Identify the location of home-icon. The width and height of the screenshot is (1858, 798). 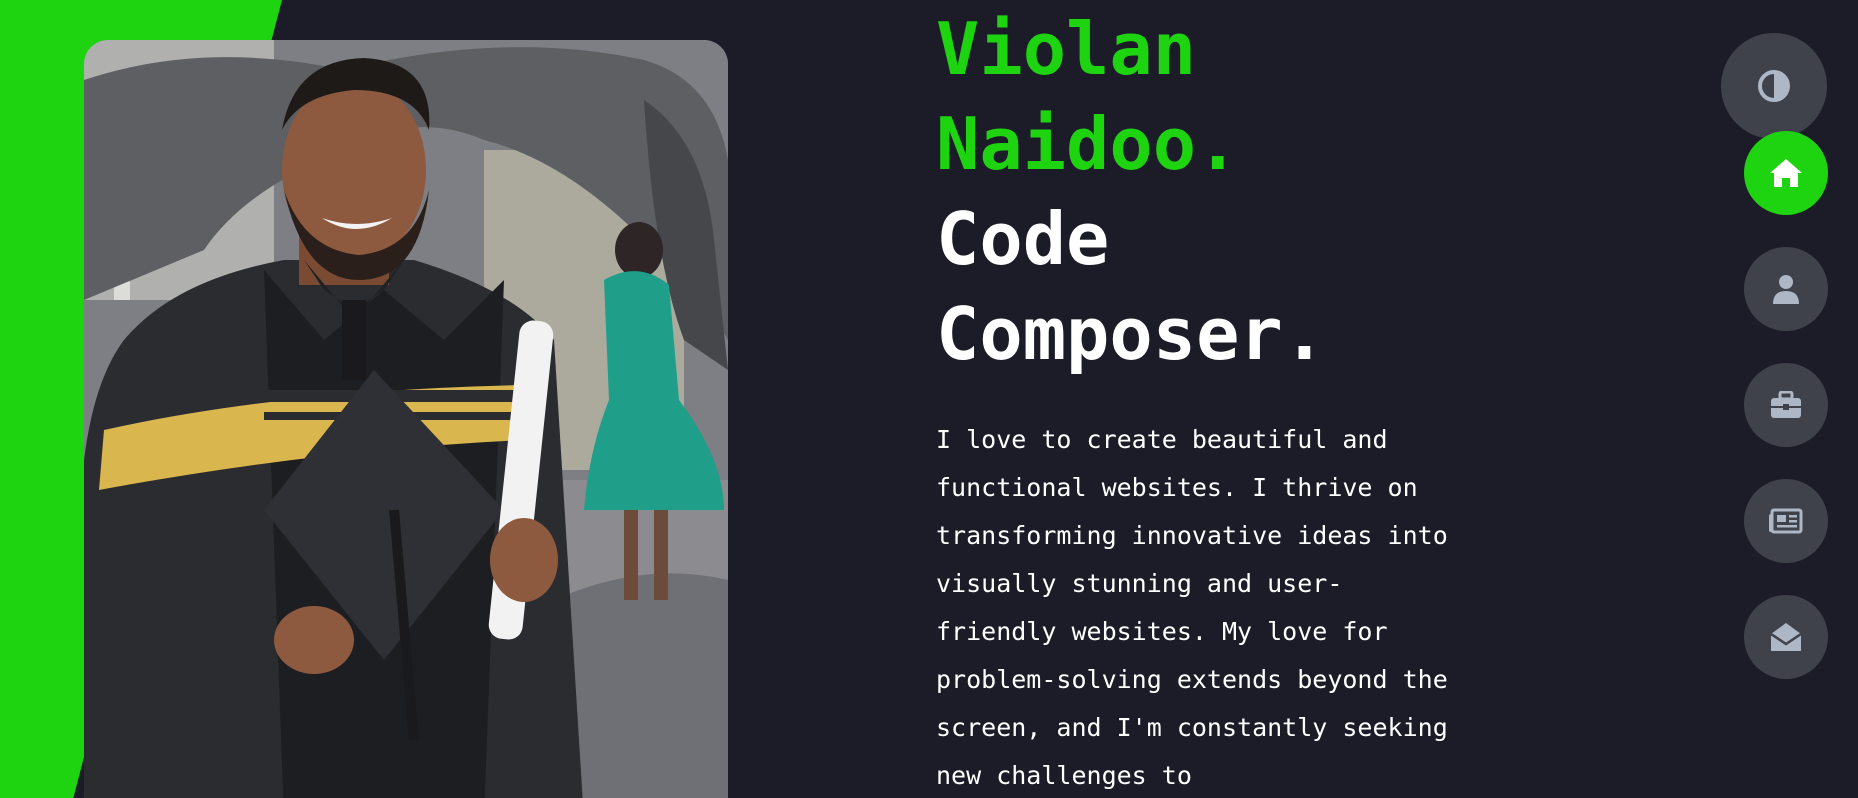
(1786, 173).